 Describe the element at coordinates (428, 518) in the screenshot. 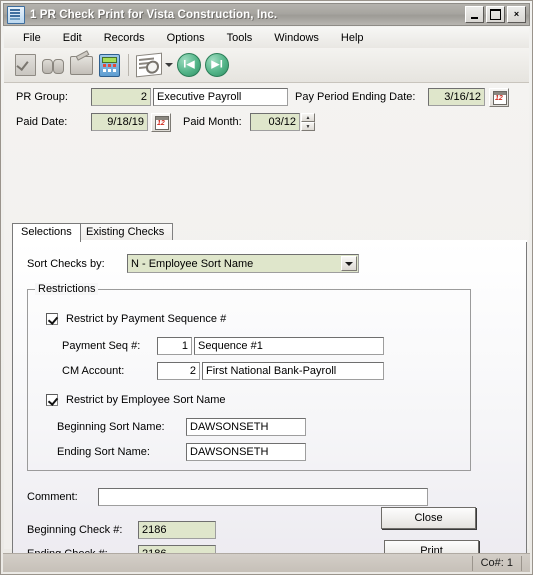

I see `close-dialog-button: Close` at that location.